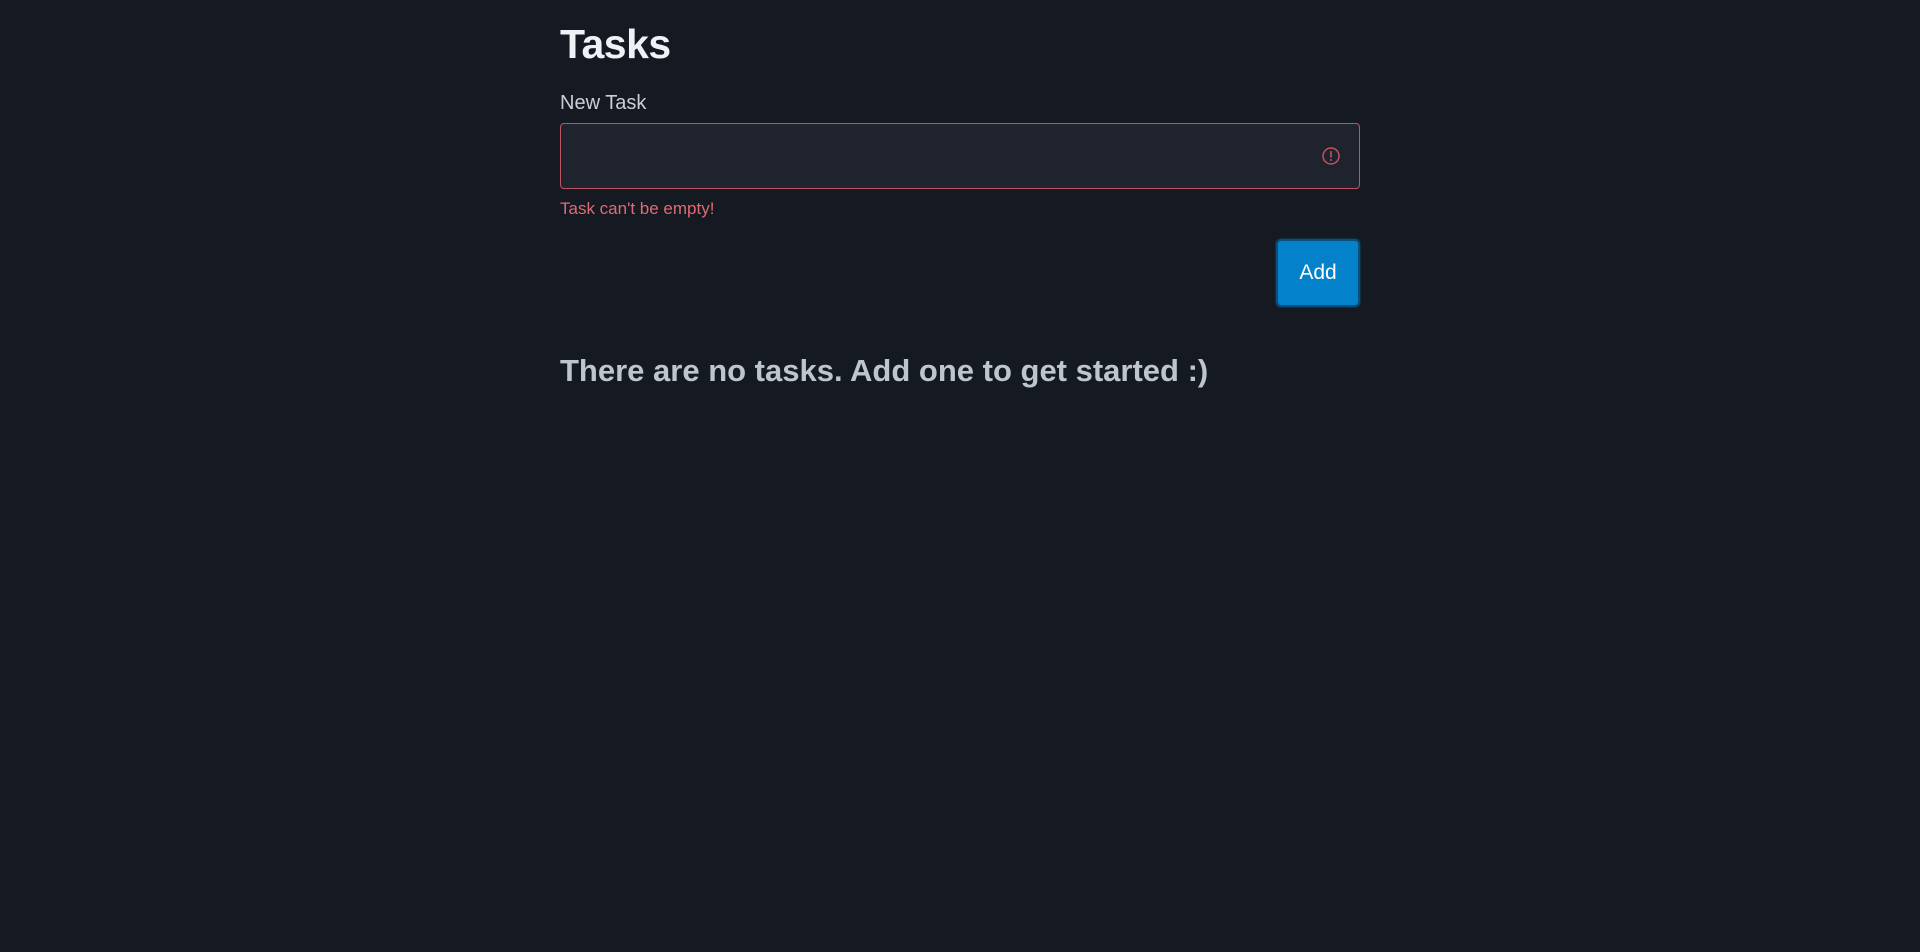 Image resolution: width=1920 pixels, height=952 pixels. I want to click on alert-circle-icon, so click(1331, 156).